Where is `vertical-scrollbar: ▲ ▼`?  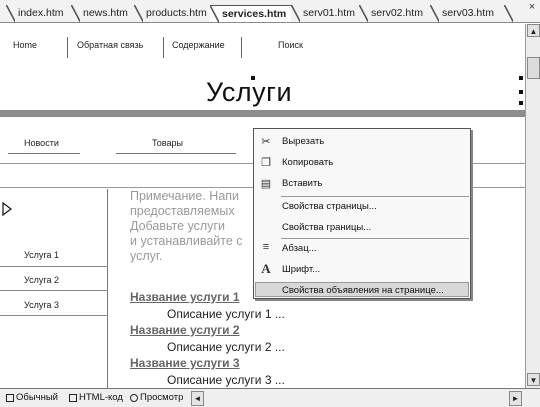 vertical-scrollbar: ▲ ▼ is located at coordinates (532, 206).